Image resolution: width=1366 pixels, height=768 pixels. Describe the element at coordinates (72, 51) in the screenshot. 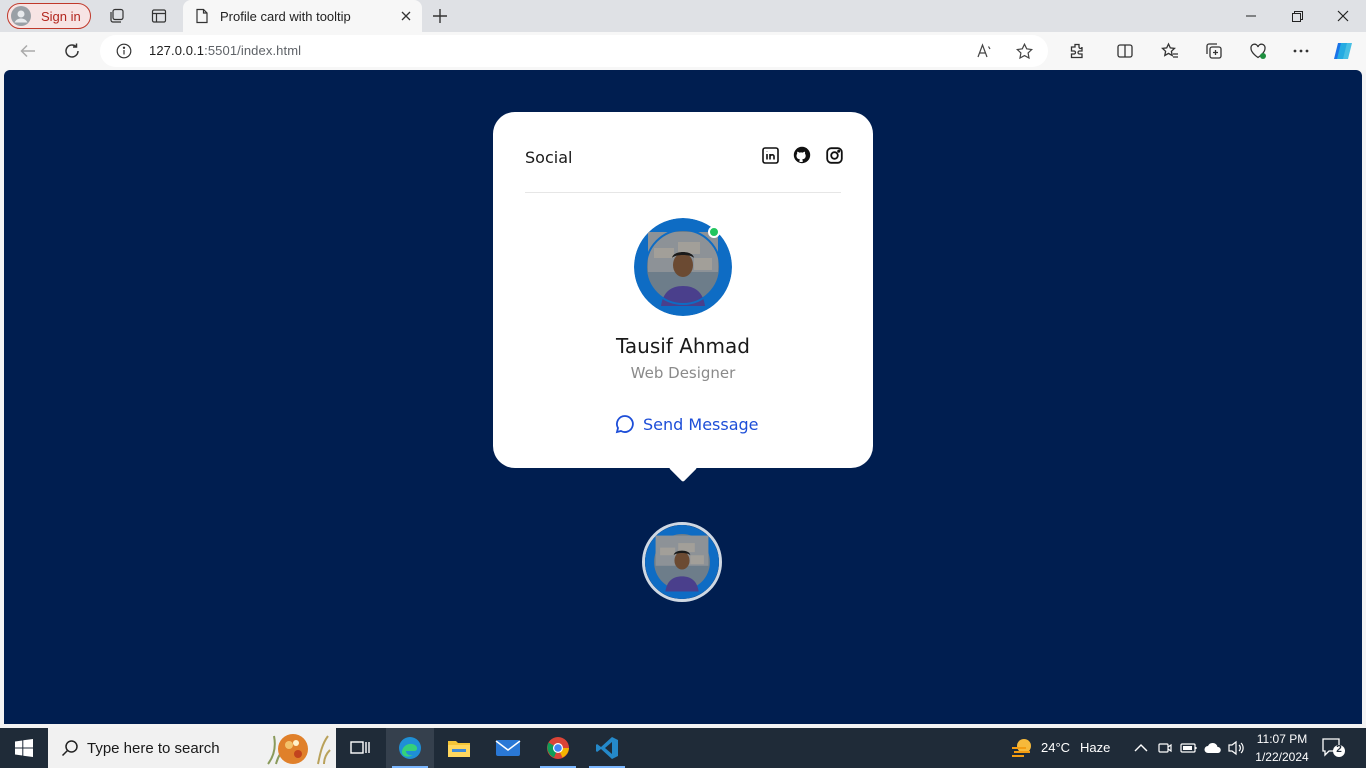

I see `refresh-icon` at that location.